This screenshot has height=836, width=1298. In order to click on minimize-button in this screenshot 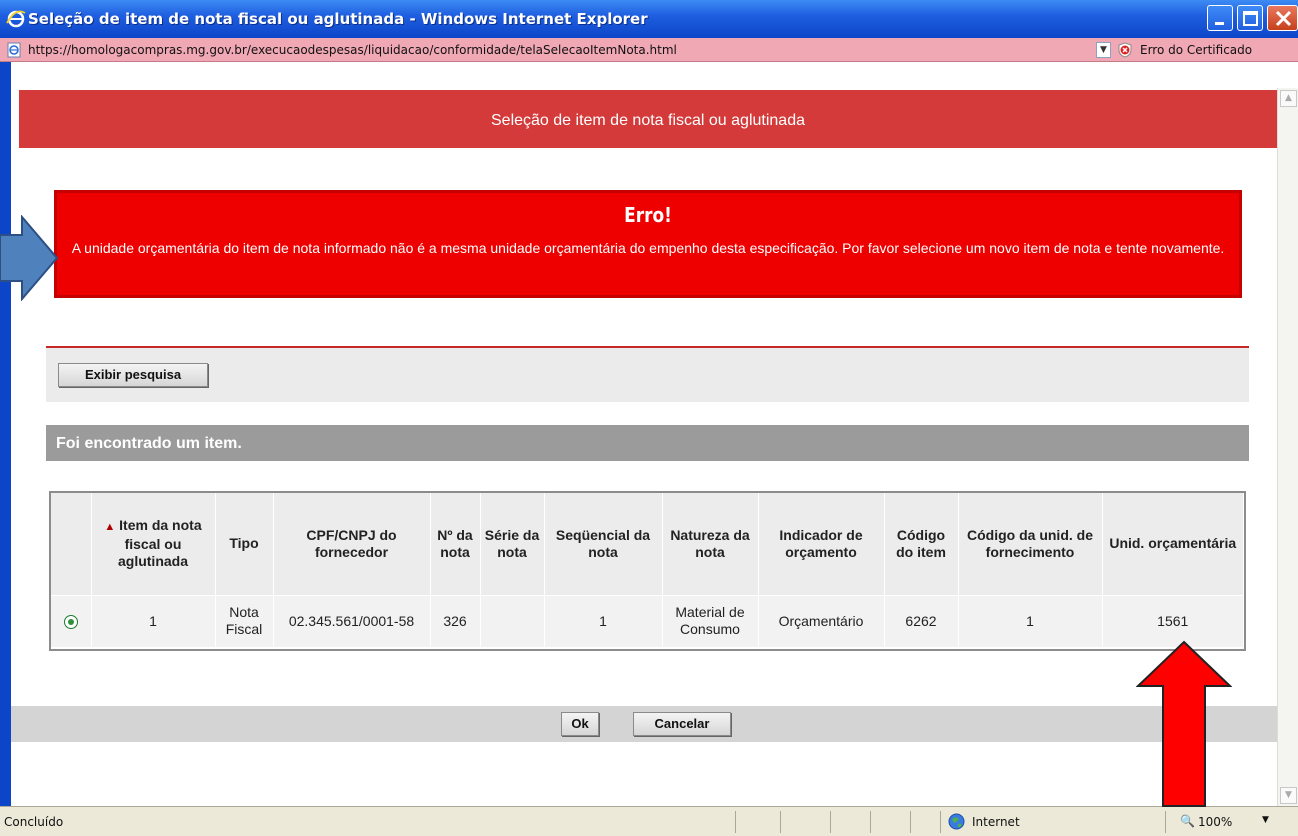, I will do `click(1220, 18)`.